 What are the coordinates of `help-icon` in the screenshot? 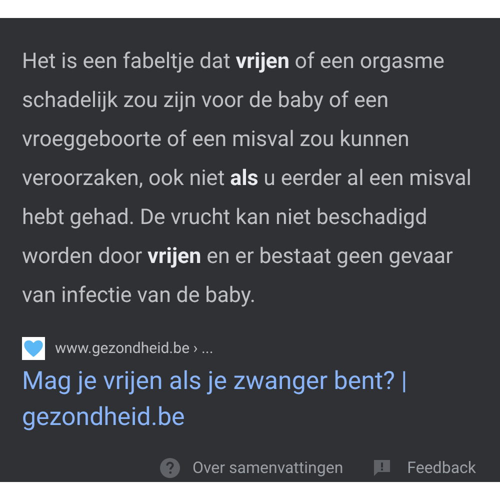 It's located at (170, 468).